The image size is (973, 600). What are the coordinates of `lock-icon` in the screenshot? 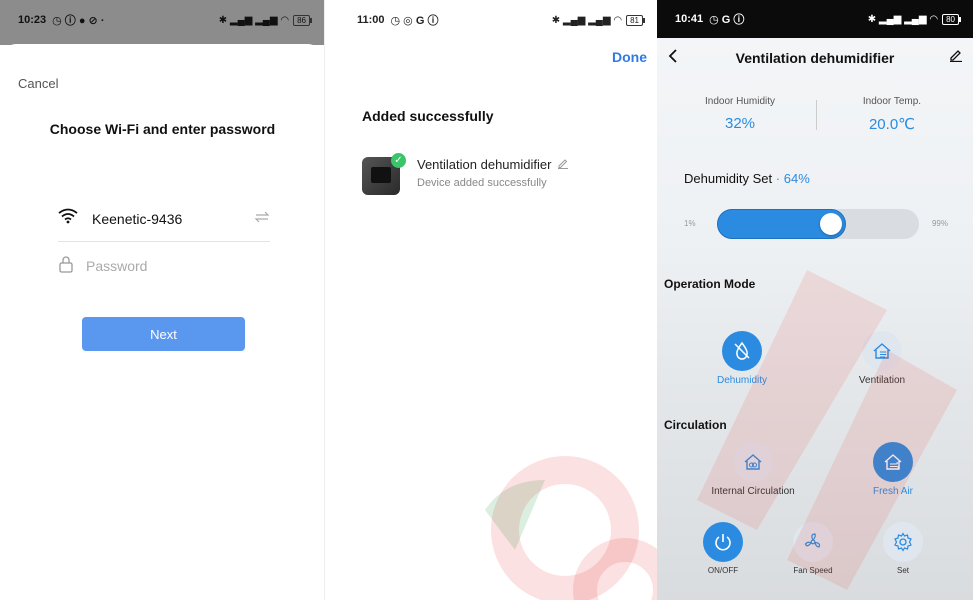 It's located at (66, 266).